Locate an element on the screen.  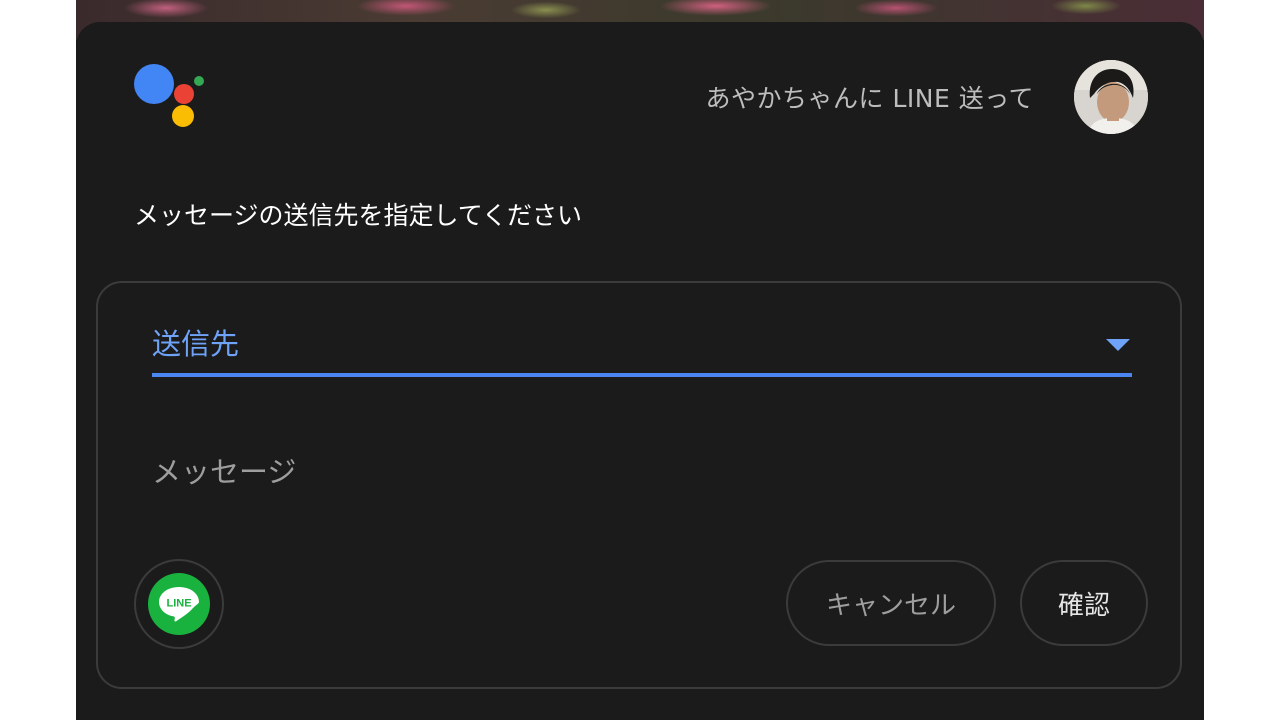
google-assistant-icon is located at coordinates (170, 97).